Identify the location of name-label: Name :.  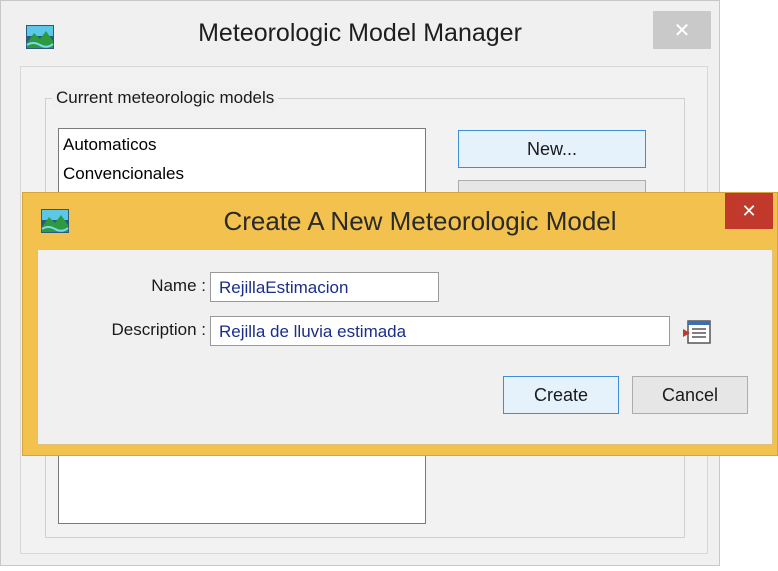
(178, 285).